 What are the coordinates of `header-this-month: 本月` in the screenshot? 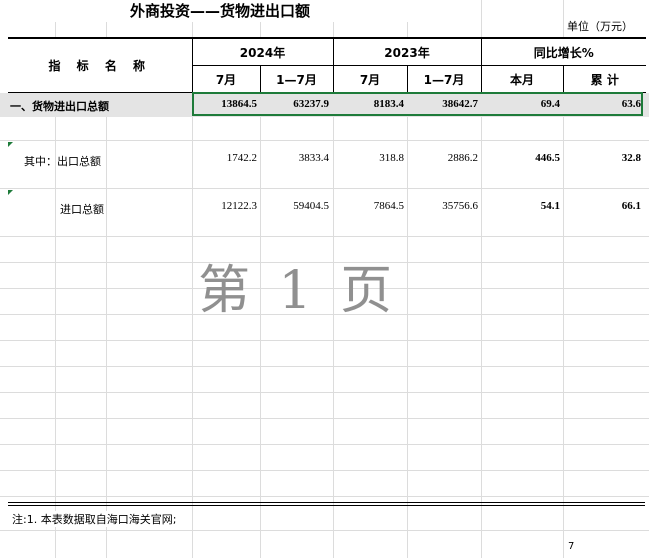 It's located at (522, 79).